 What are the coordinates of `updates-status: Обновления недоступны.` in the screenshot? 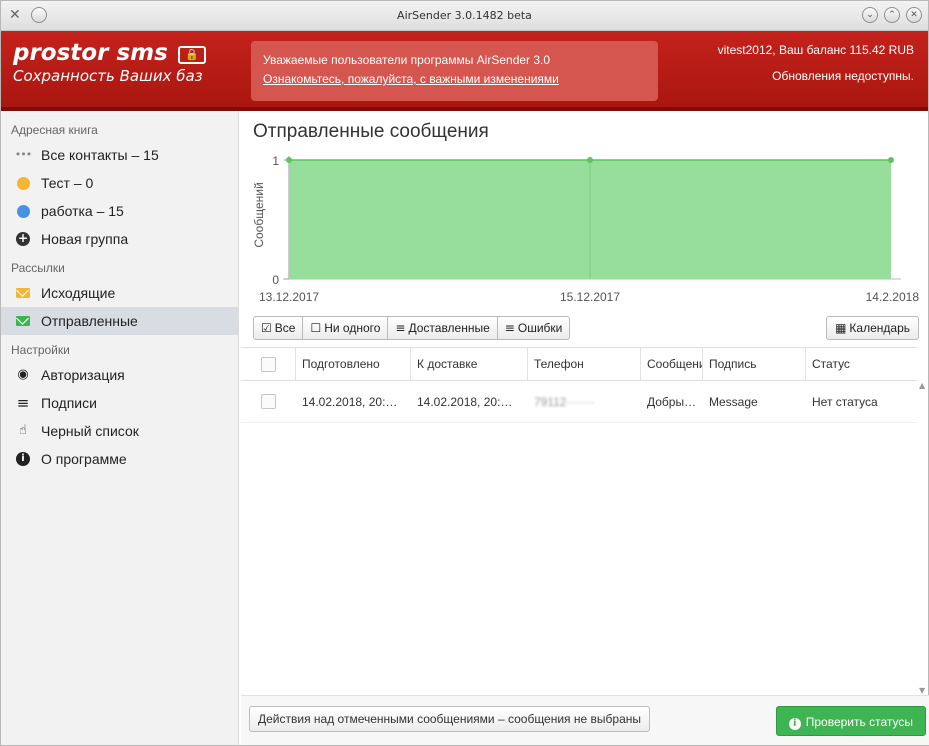 It's located at (843, 76).